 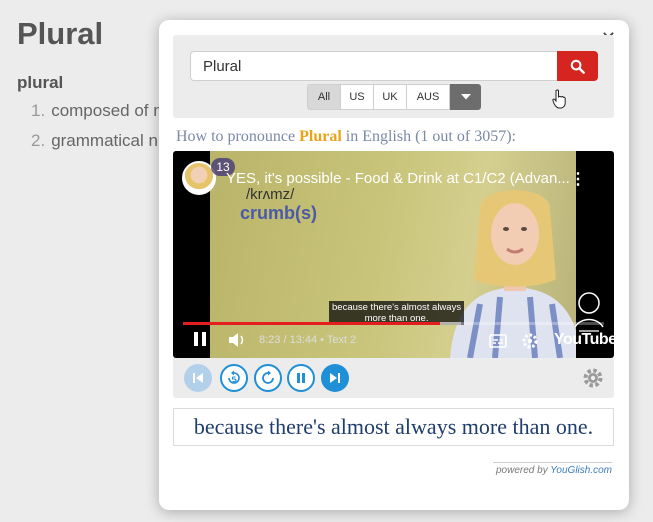 What do you see at coordinates (238, 136) in the screenshot?
I see `heading-prefix: How to pronounce` at bounding box center [238, 136].